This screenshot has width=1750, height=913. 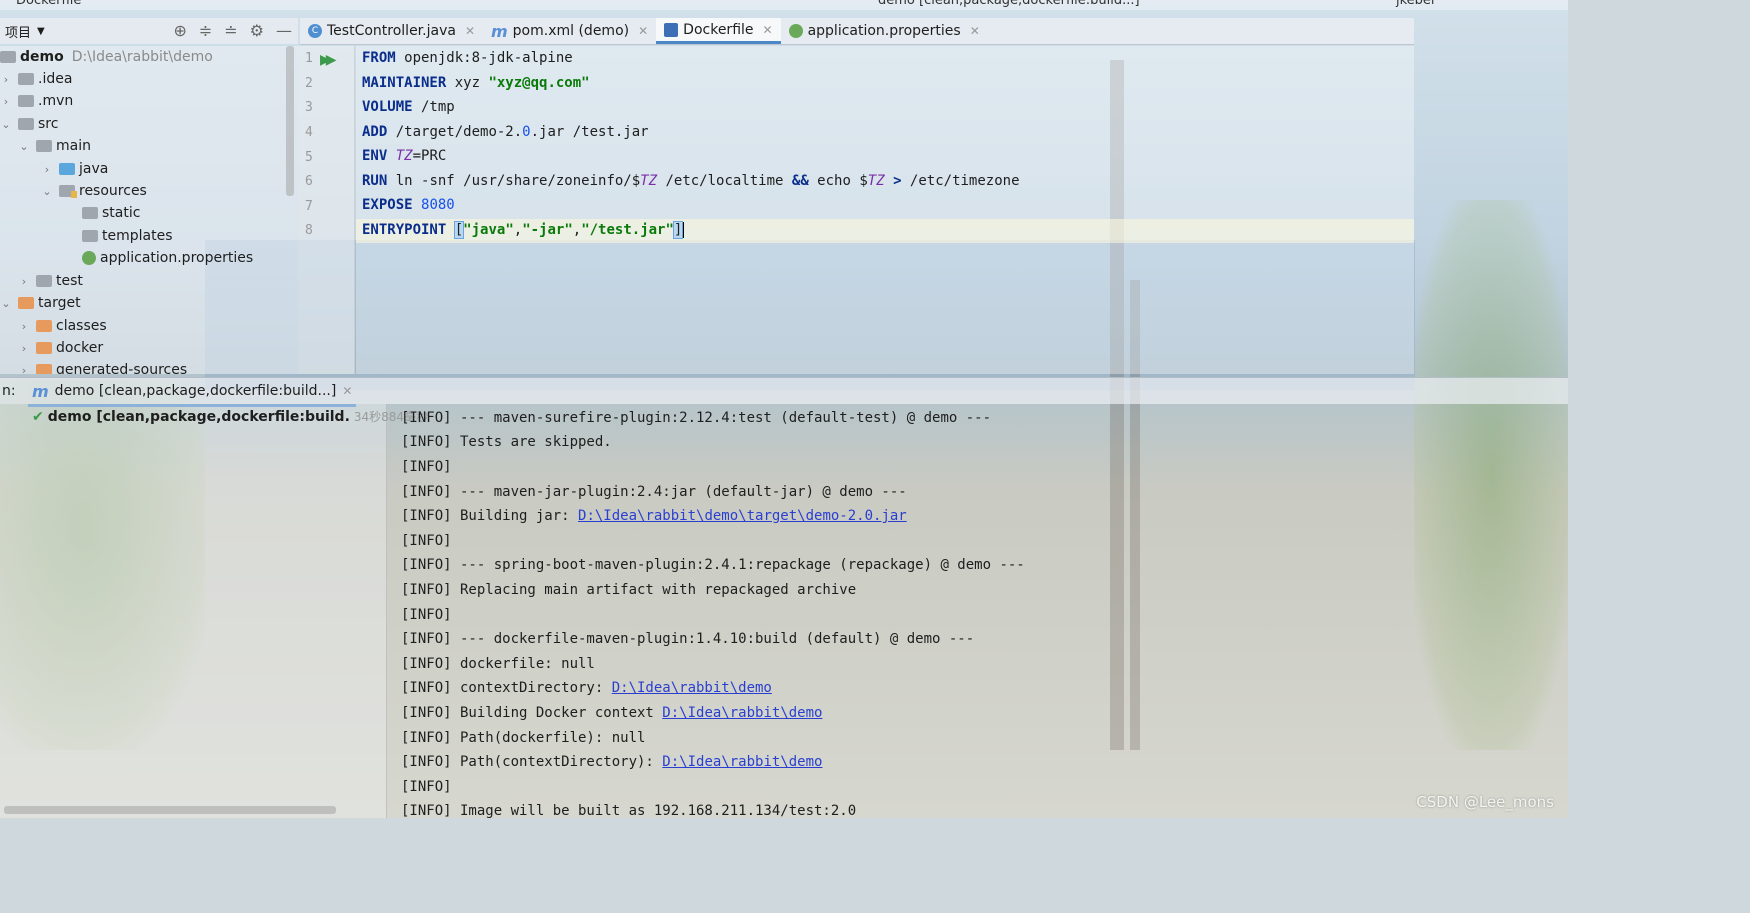 What do you see at coordinates (257, 30) in the screenshot?
I see `gear-icon: ⚙` at bounding box center [257, 30].